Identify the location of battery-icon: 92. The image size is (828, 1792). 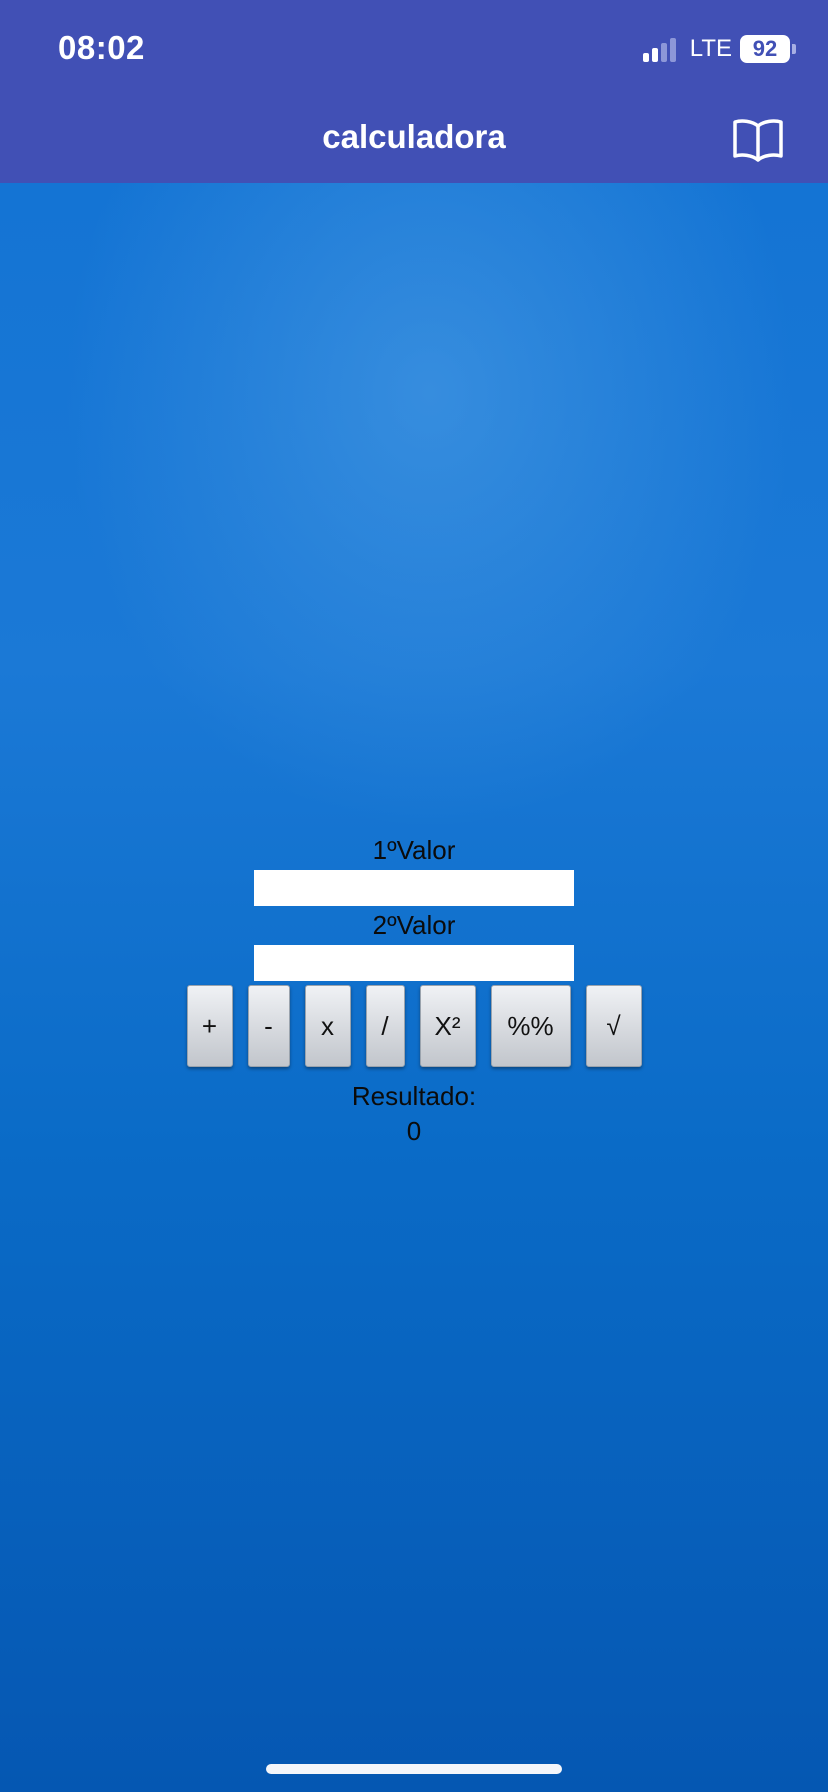
(768, 49).